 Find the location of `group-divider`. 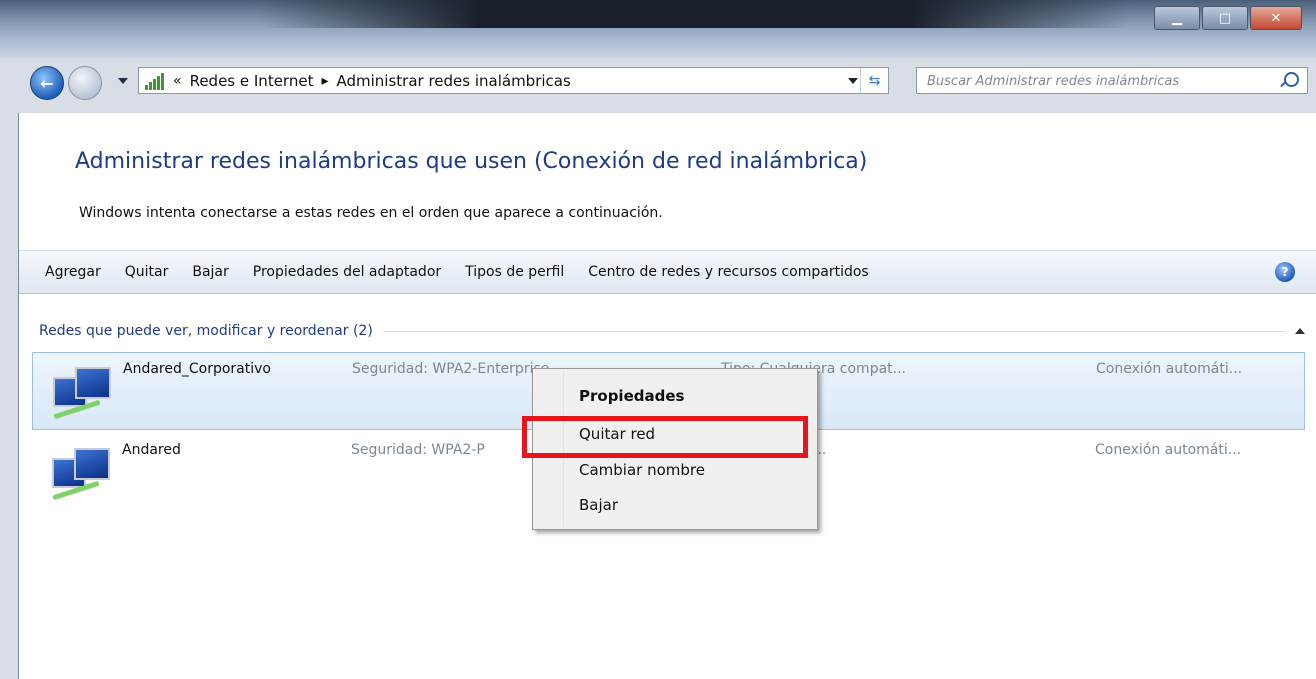

group-divider is located at coordinates (833, 331).